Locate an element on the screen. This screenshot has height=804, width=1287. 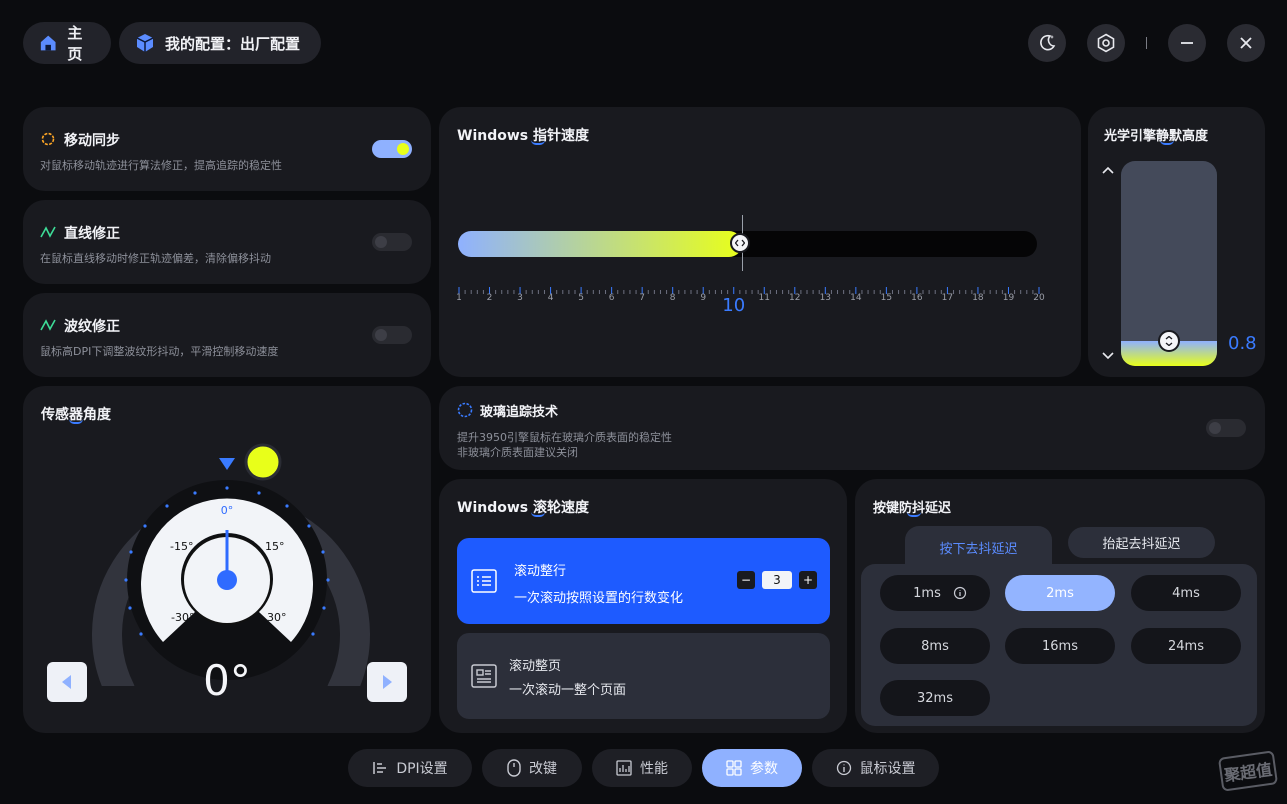
dial-label-pos30: 30° is located at coordinates (277, 617).